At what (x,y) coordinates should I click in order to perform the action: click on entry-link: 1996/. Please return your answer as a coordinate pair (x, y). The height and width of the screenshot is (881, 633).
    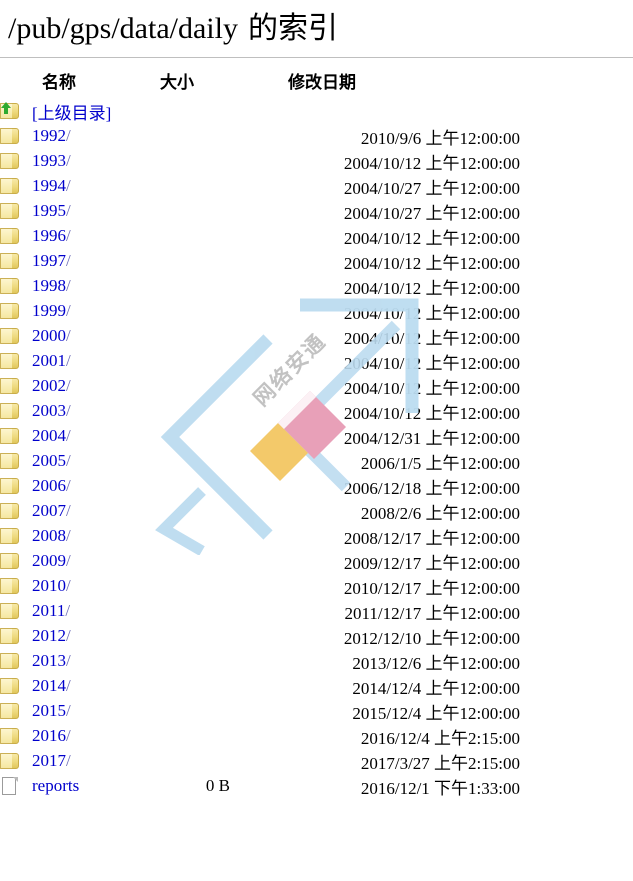
    Looking at the image, I should click on (51, 235).